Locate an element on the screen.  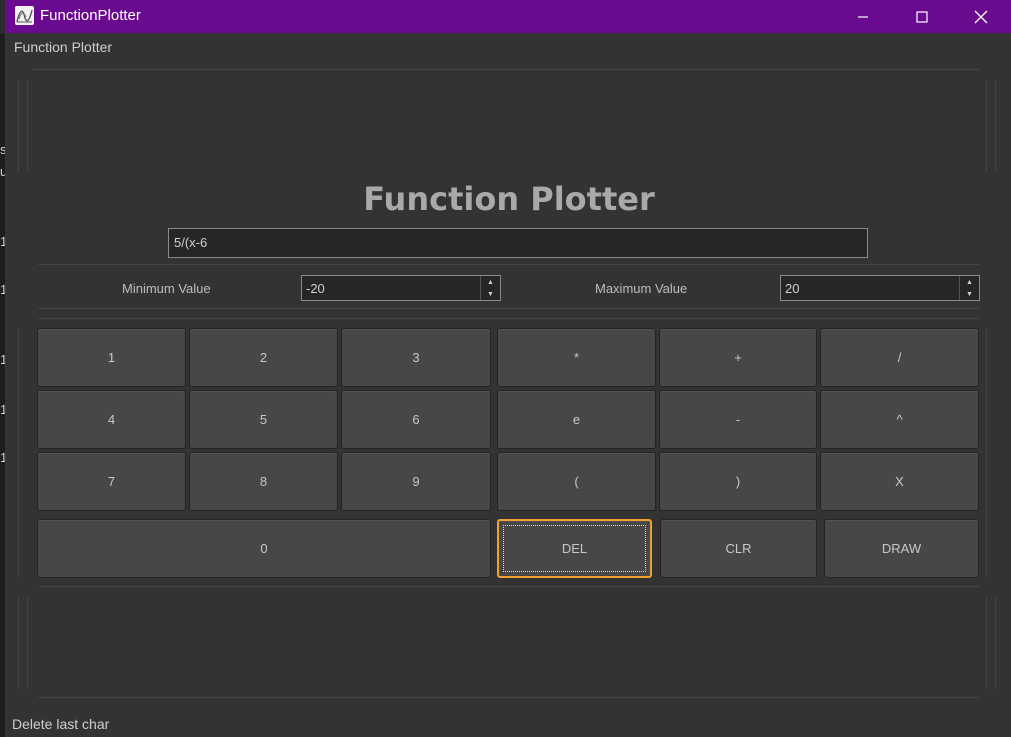
key-3-button: 3 is located at coordinates (416, 357).